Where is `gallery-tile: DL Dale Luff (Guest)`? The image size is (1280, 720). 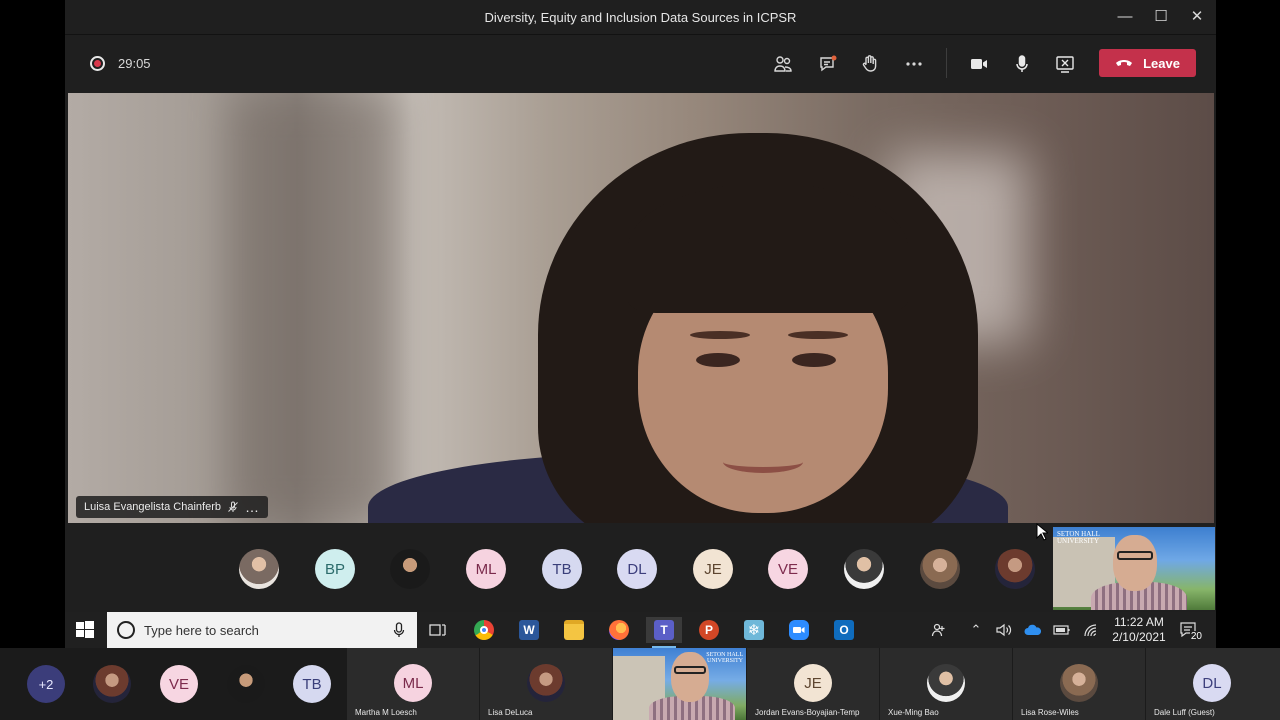
gallery-tile: DL Dale Luff (Guest) is located at coordinates (1213, 684).